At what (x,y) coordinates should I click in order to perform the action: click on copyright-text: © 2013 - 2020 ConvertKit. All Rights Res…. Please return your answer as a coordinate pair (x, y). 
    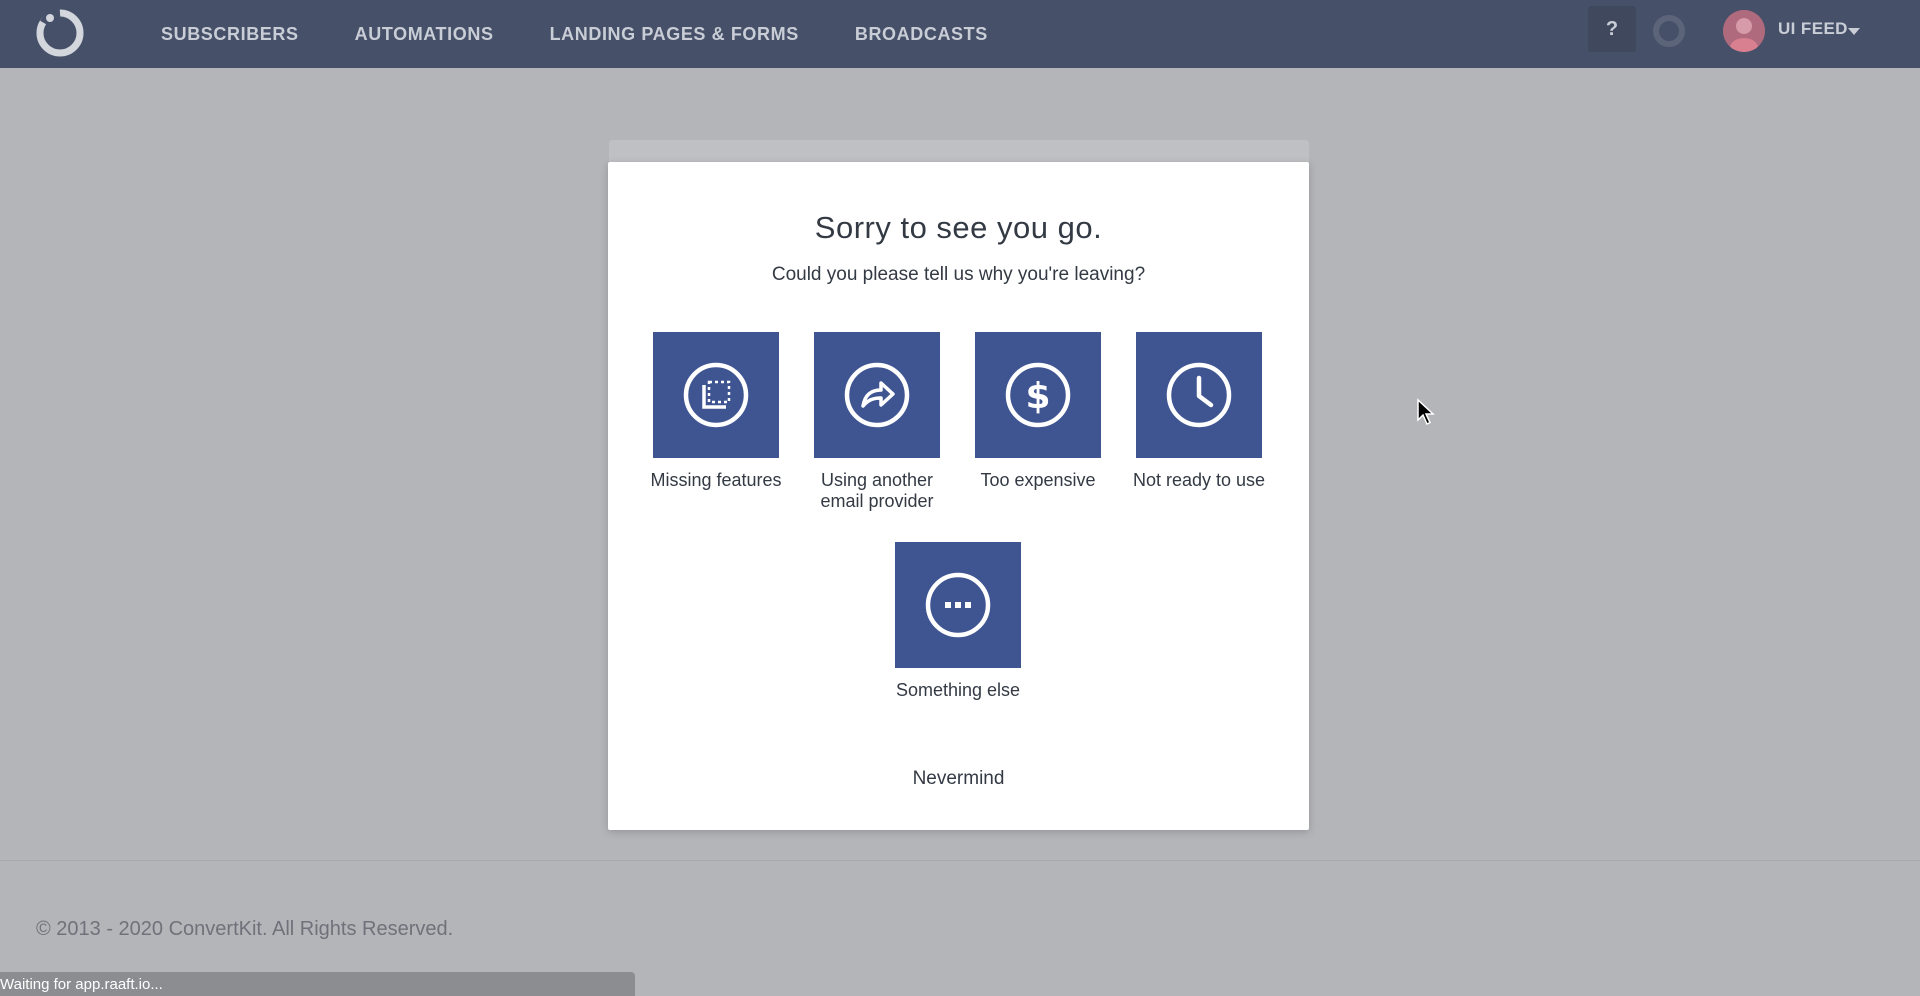
    Looking at the image, I should click on (245, 929).